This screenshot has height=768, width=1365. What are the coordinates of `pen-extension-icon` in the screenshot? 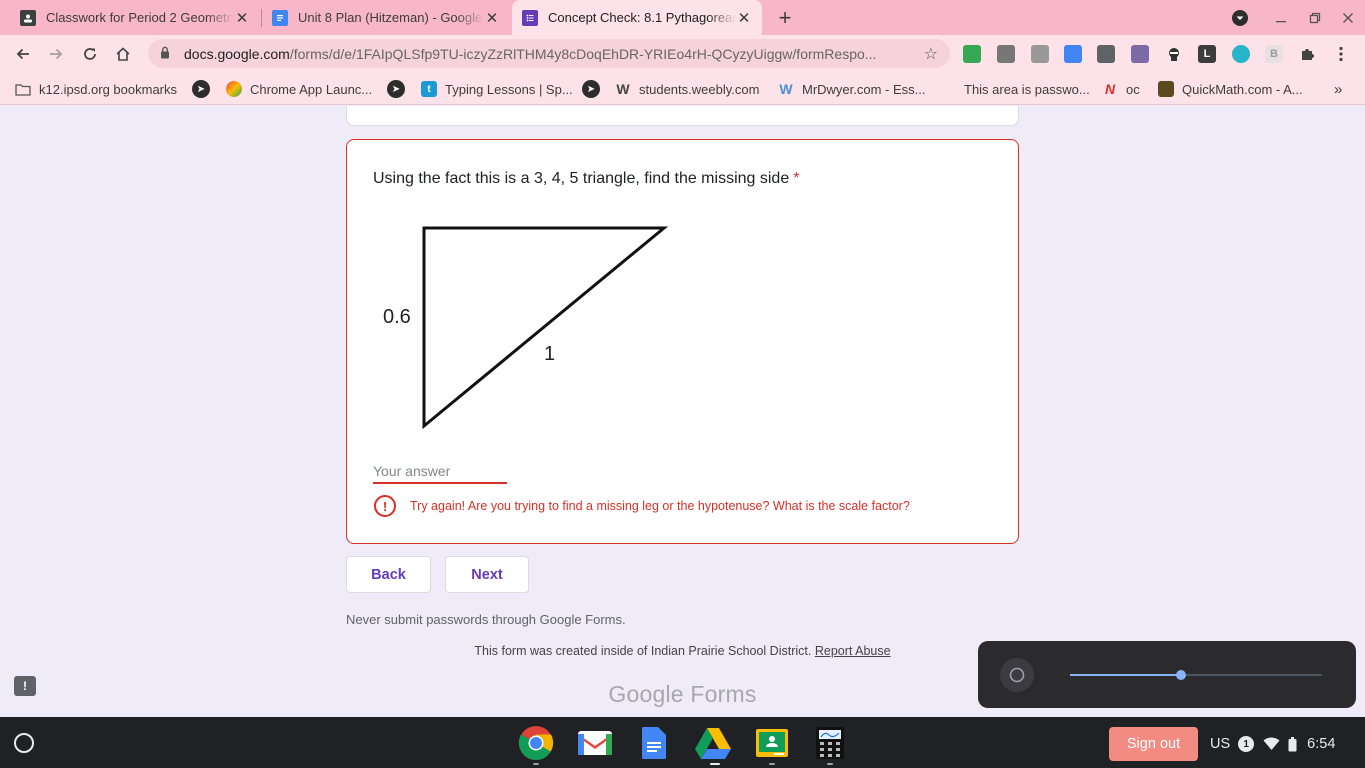 It's located at (1006, 54).